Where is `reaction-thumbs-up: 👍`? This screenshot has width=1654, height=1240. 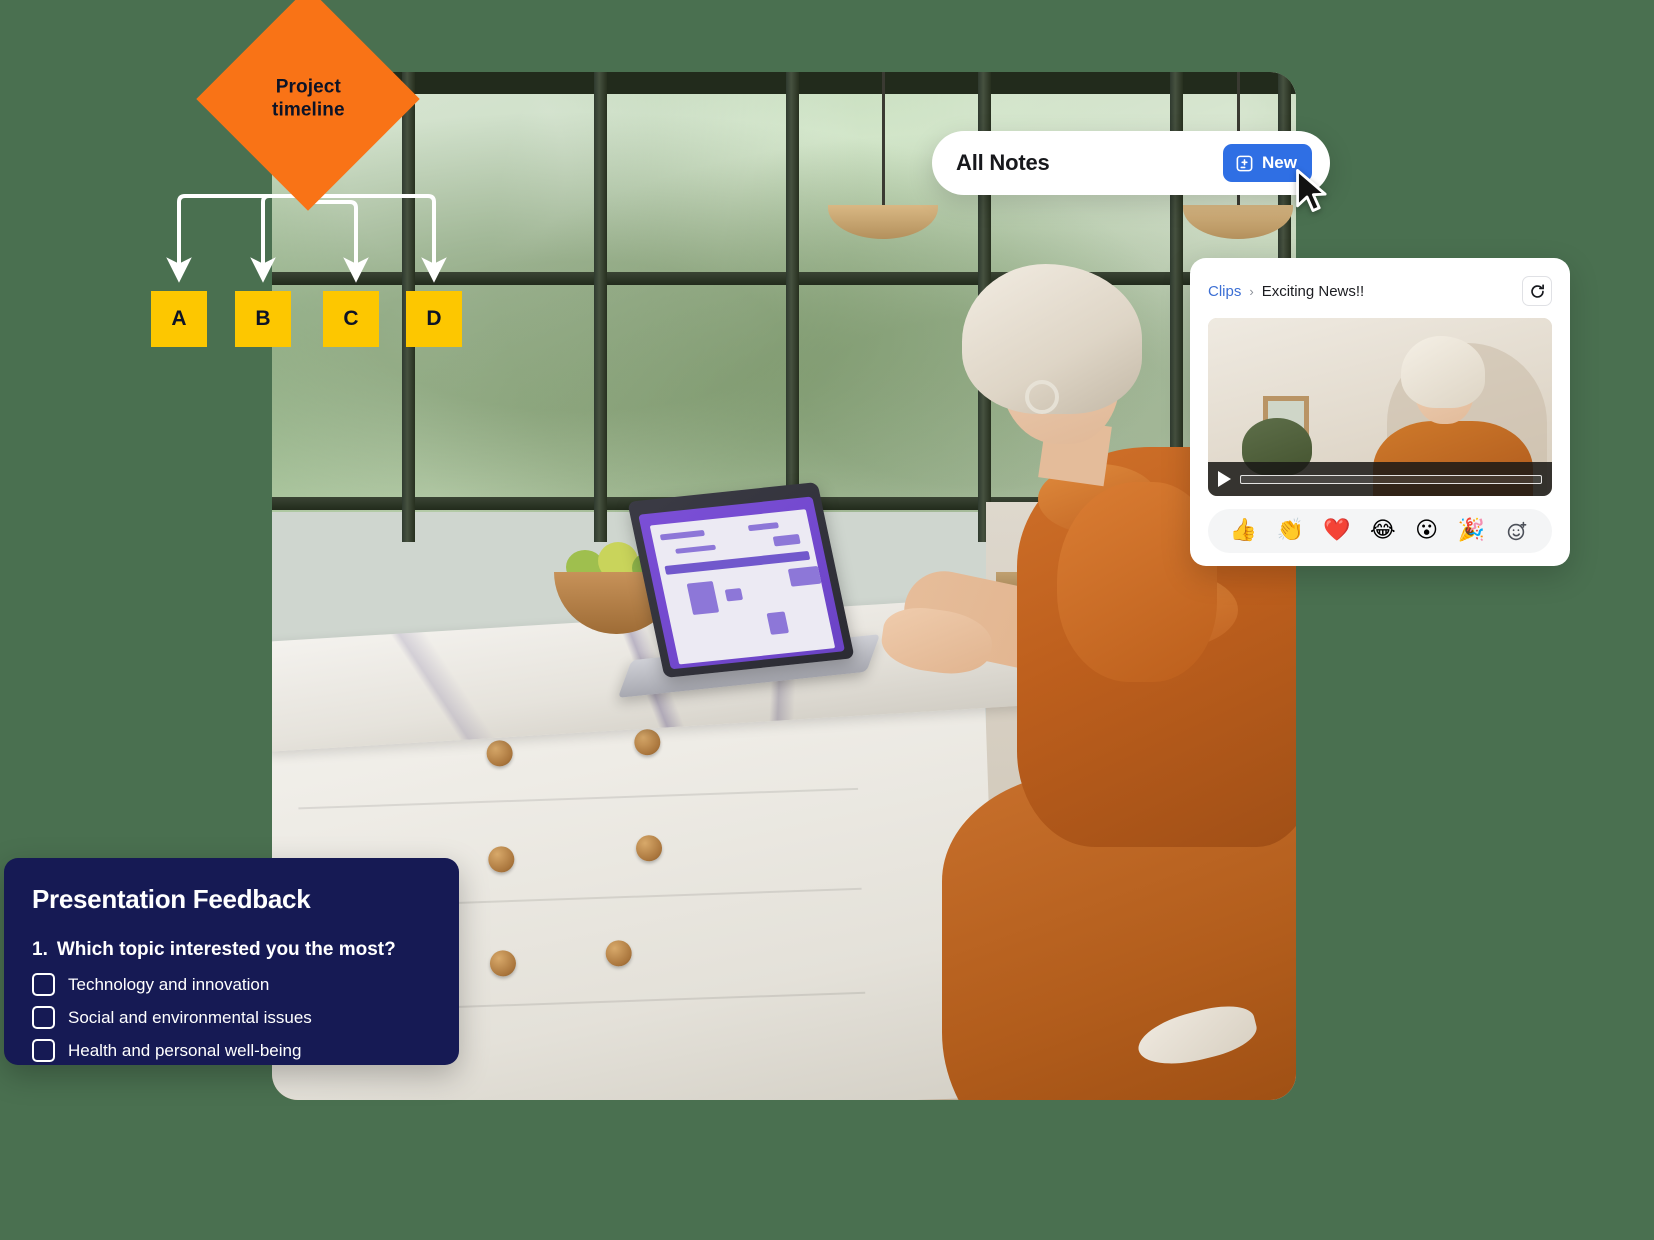
reaction-thumbs-up: 👍 is located at coordinates (1243, 531).